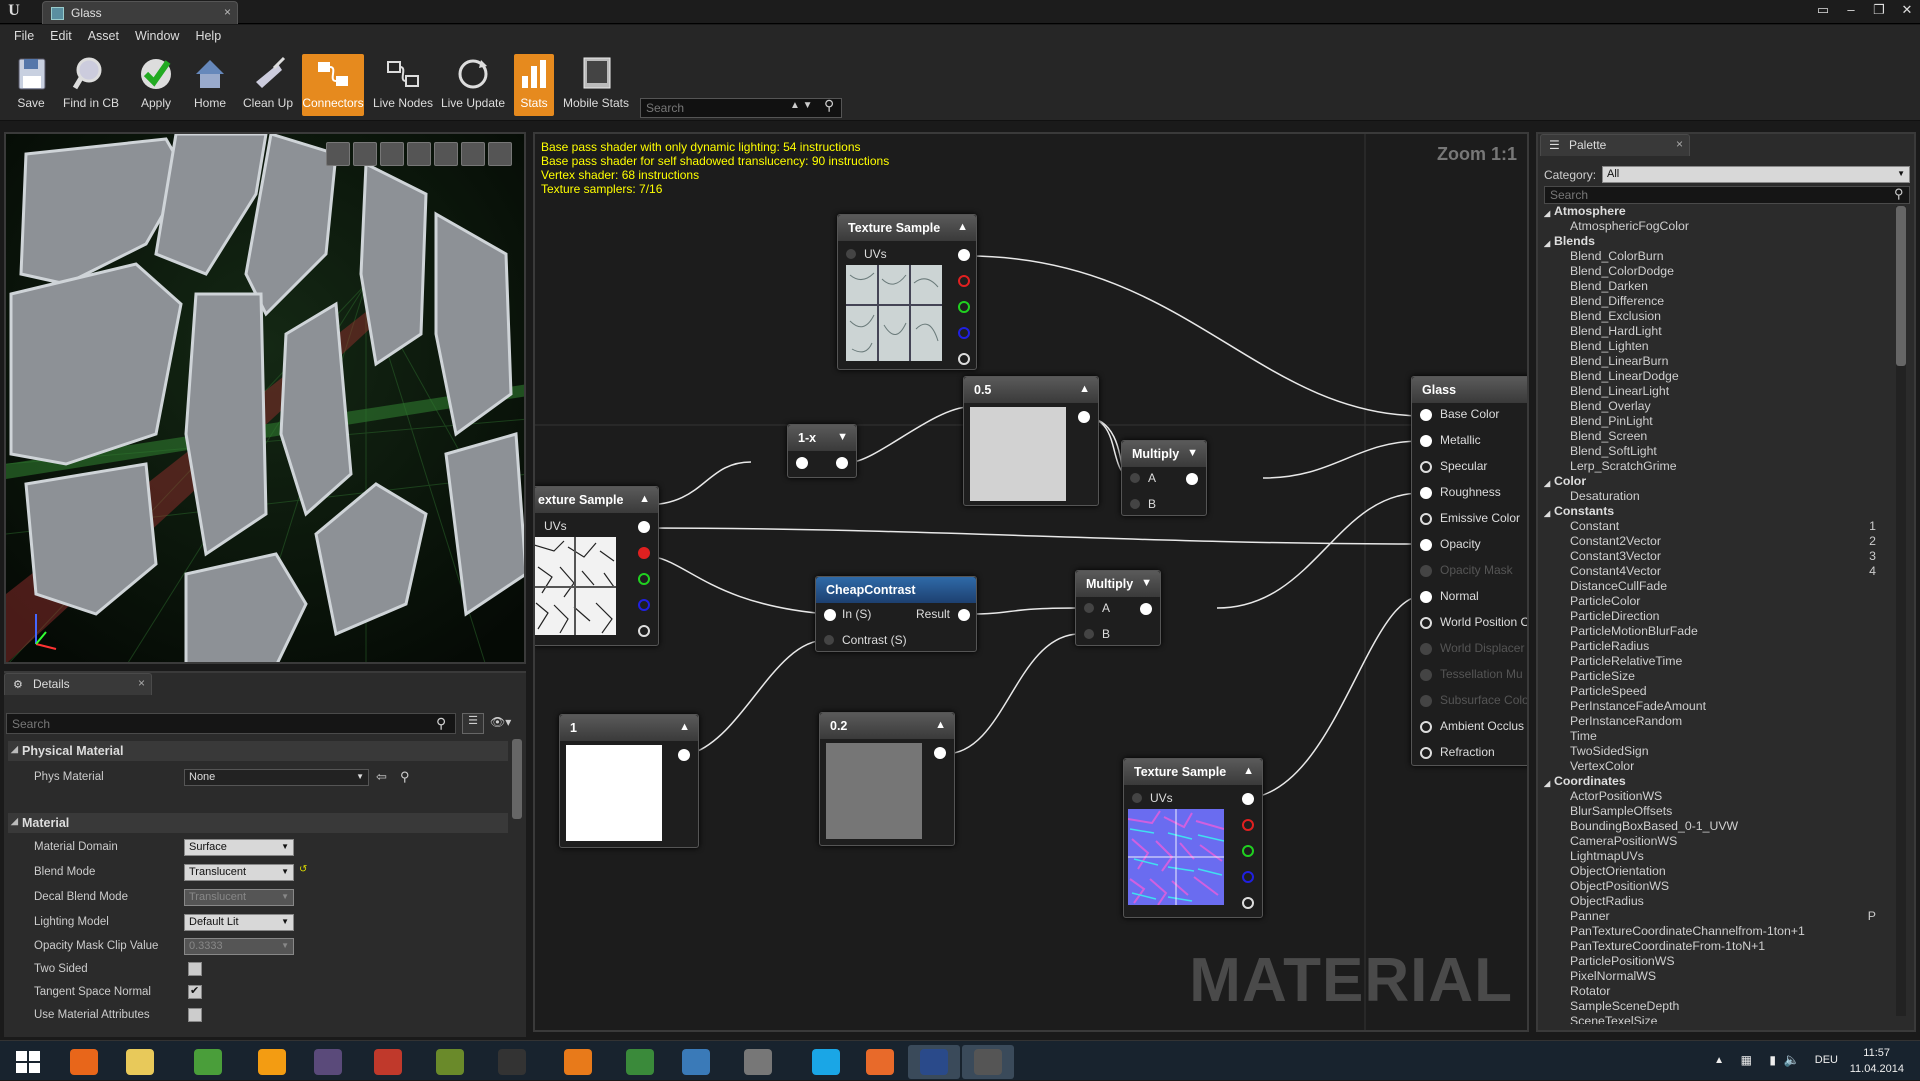  What do you see at coordinates (1135, 478) in the screenshot?
I see `a-input-pin` at bounding box center [1135, 478].